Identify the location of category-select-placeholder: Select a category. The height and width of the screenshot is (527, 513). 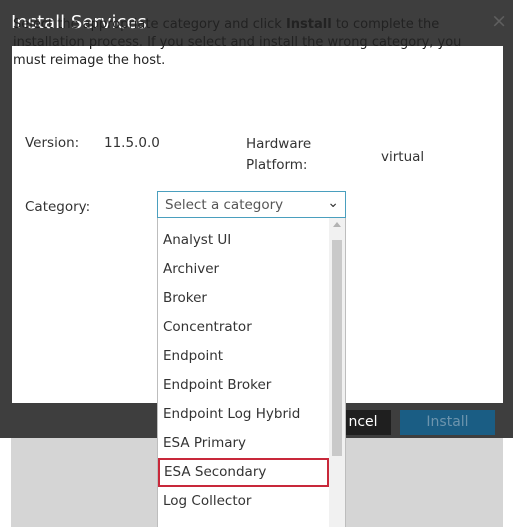
(224, 205).